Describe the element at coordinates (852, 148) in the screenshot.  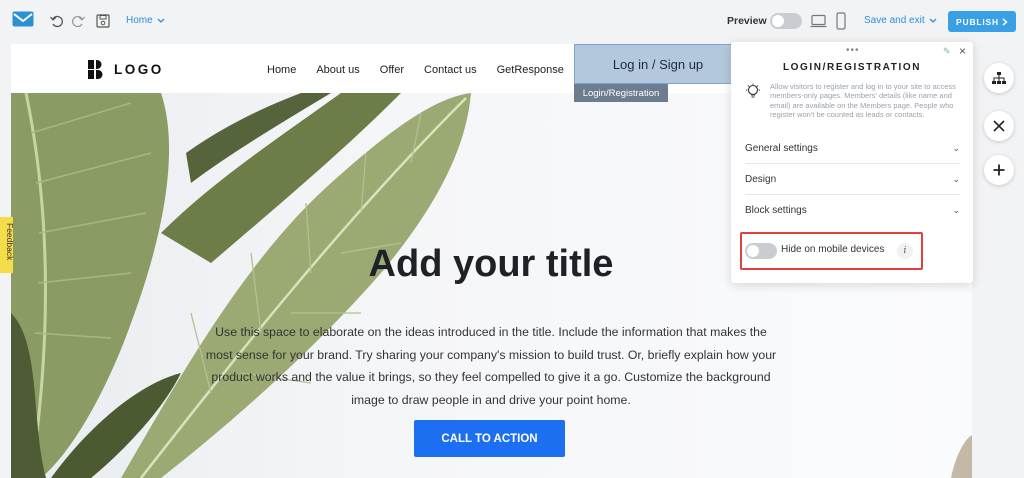
I see `accordion-general-settings: General settings ⌄` at that location.